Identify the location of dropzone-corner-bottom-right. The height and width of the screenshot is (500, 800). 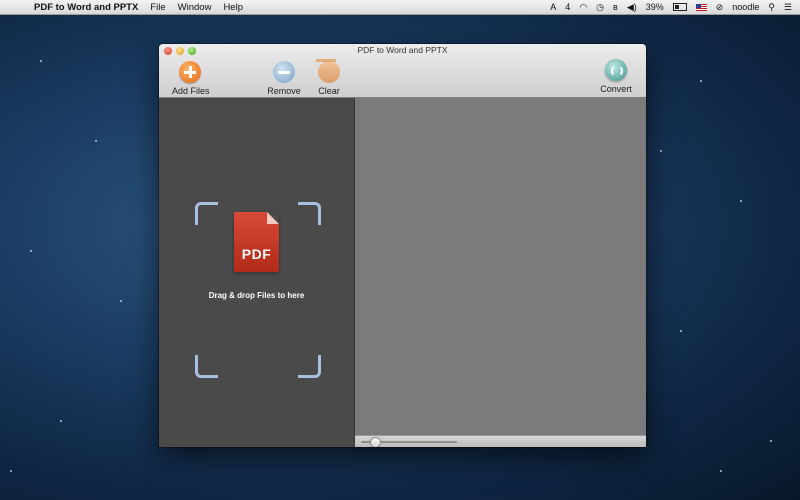
(309, 366).